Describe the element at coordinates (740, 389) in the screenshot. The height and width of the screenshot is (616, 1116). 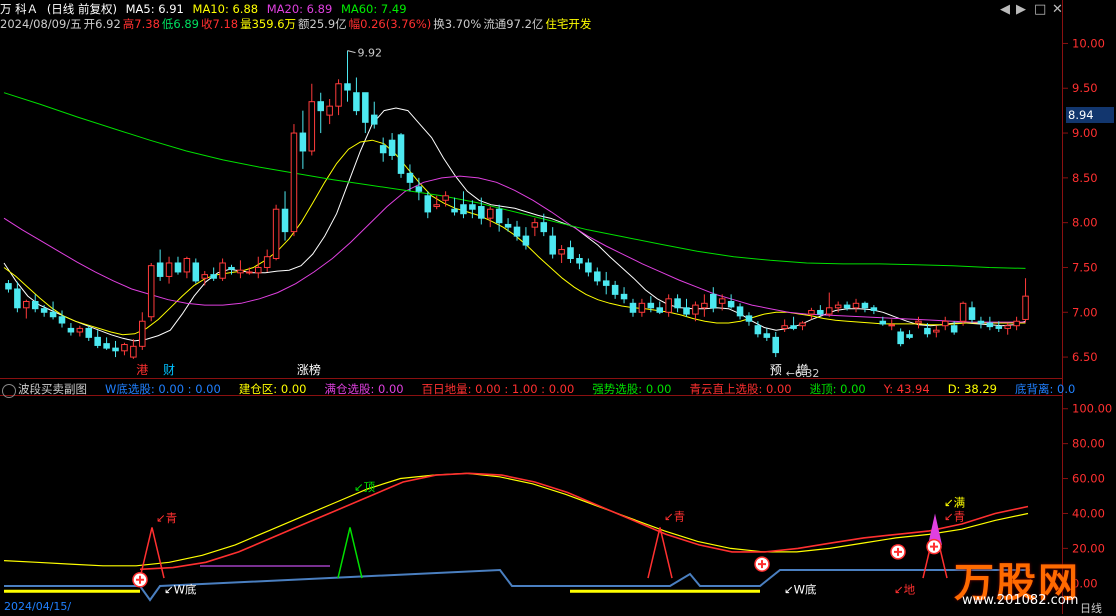
I see `indicator-item: 青云直上选股: 0.00` at that location.